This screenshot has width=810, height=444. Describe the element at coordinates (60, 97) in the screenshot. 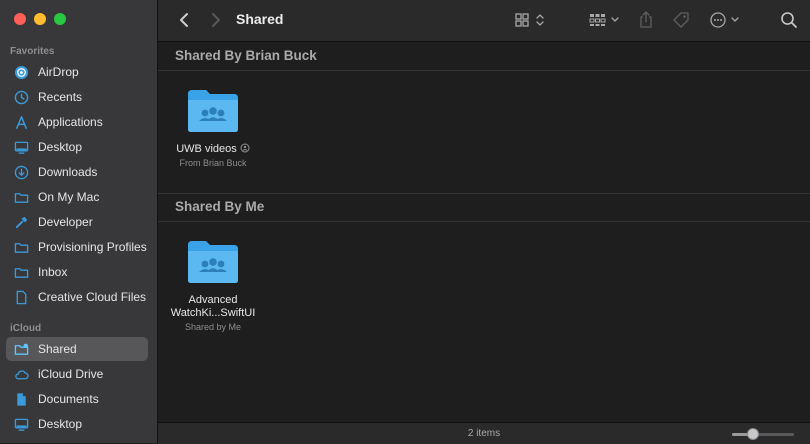

I see `sidebar-item-label: Recents` at that location.